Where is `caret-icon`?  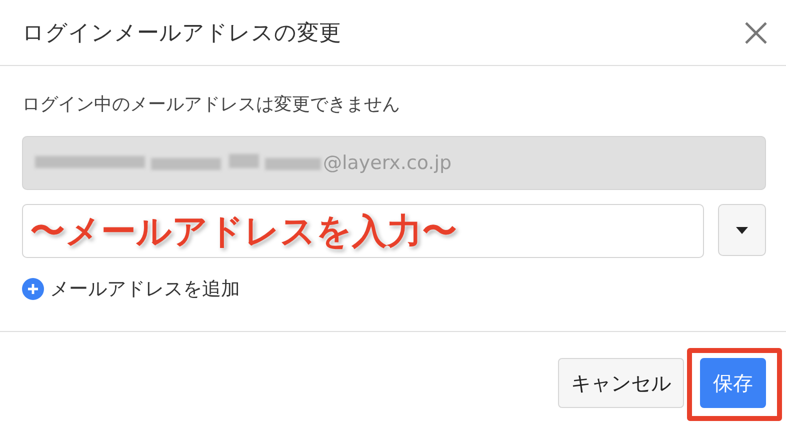
caret-icon is located at coordinates (742, 230).